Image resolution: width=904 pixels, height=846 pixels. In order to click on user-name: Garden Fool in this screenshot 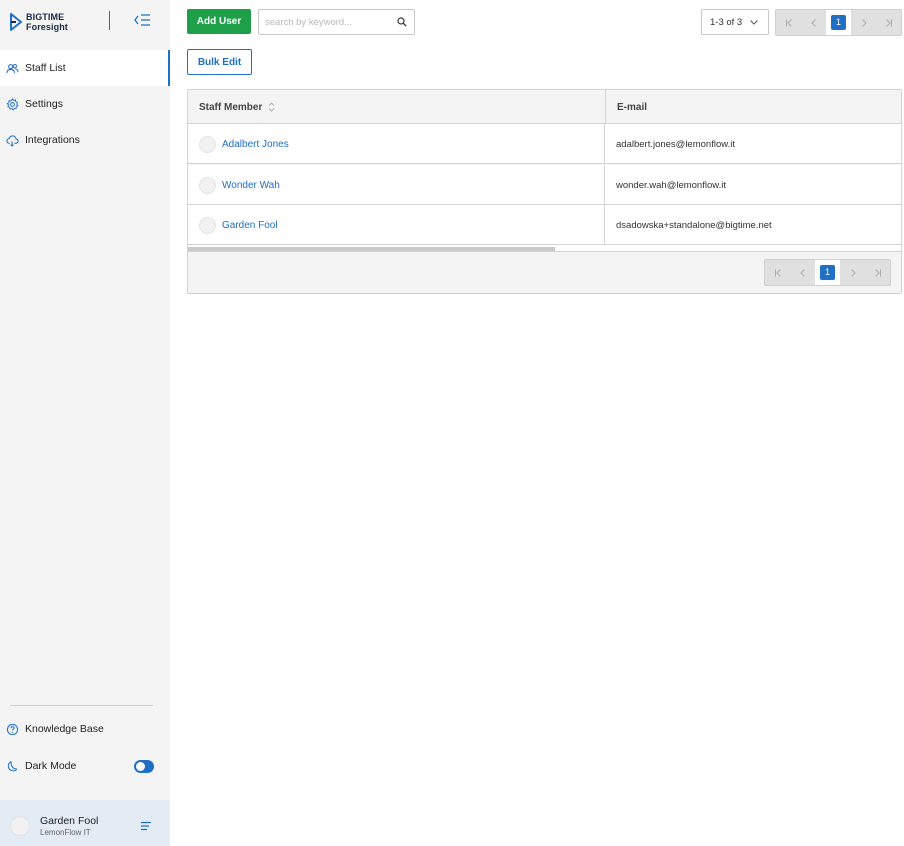, I will do `click(69, 821)`.